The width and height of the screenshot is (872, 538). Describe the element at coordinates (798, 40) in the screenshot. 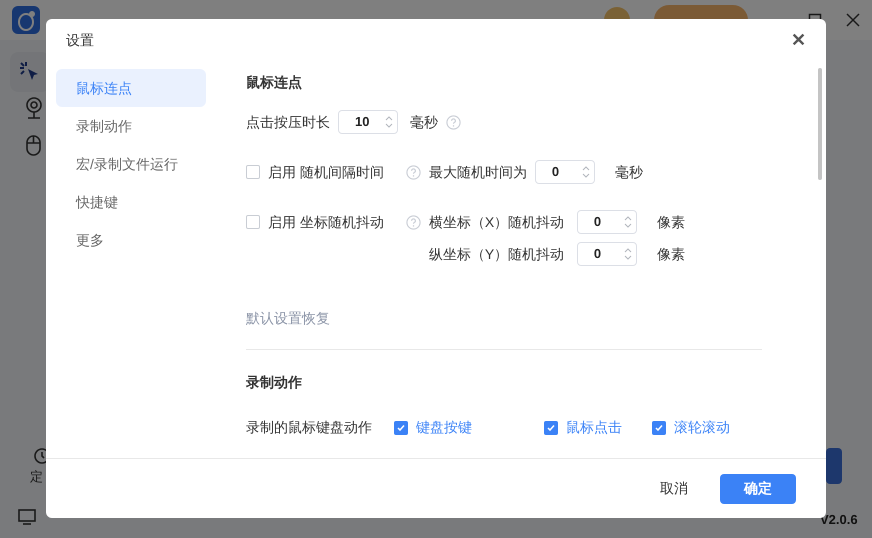

I see `close-button: ✕` at that location.